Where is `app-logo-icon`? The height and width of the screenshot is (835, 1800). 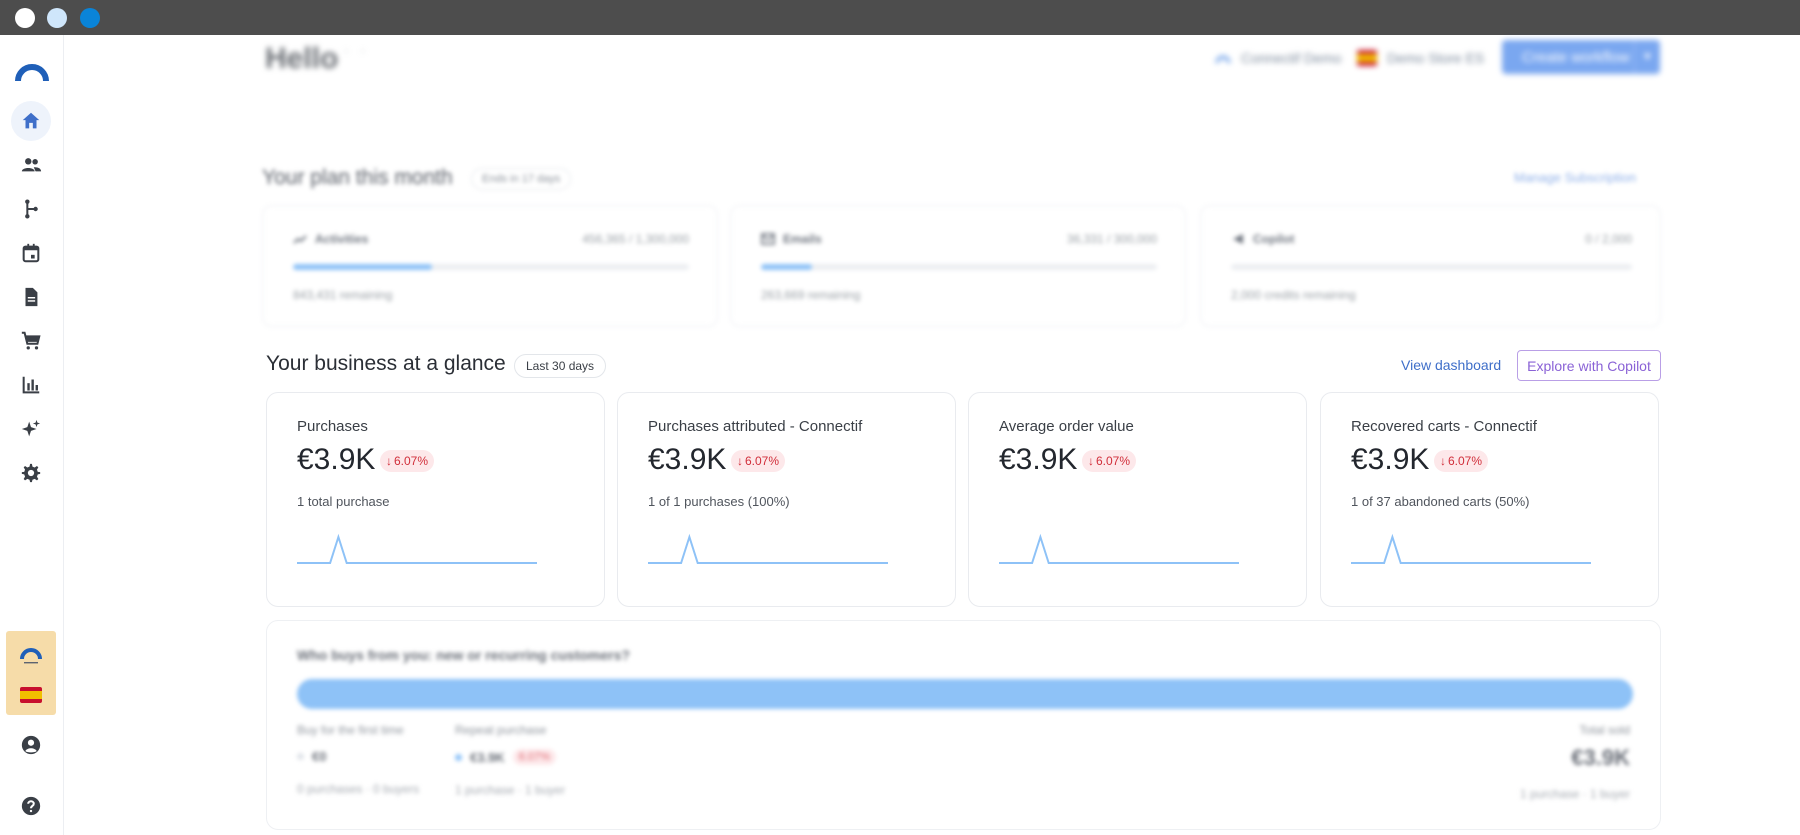
app-logo-icon is located at coordinates (32, 71).